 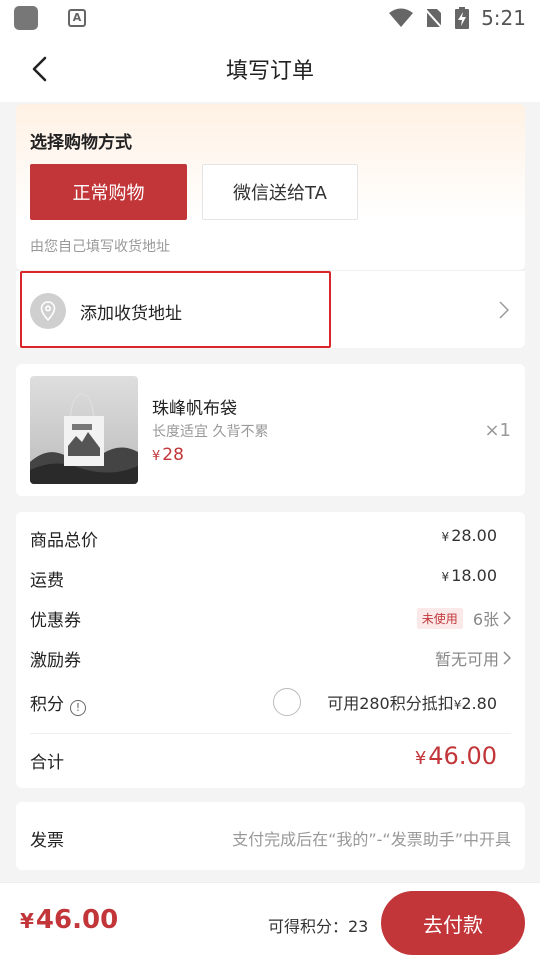 I want to click on checkout-footer: ¥46.00 可得积分：23 去付款, so click(x=270, y=921).